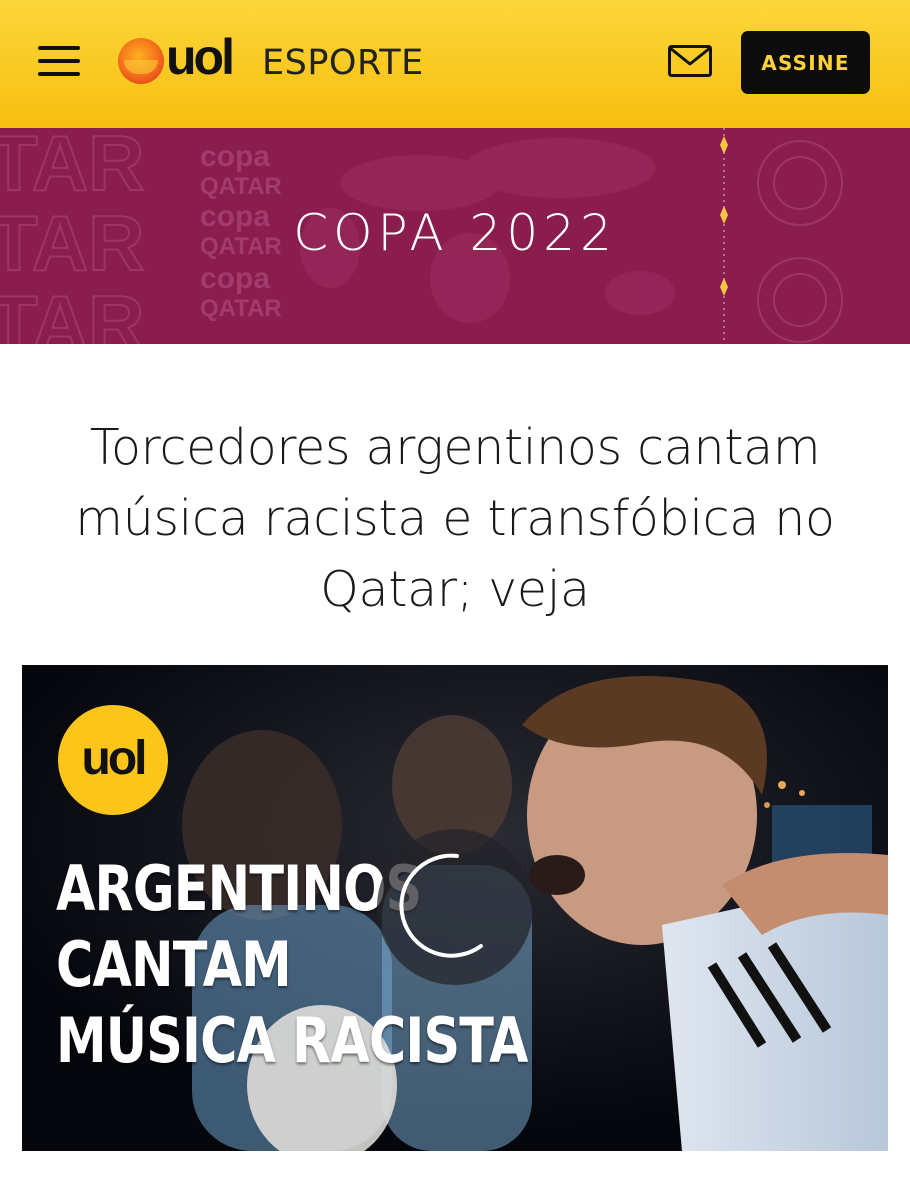 This screenshot has height=1200, width=910. Describe the element at coordinates (343, 965) in the screenshot. I see `video-caption: ARGENTINOS CANTAM MÚSICA RACISTA` at that location.